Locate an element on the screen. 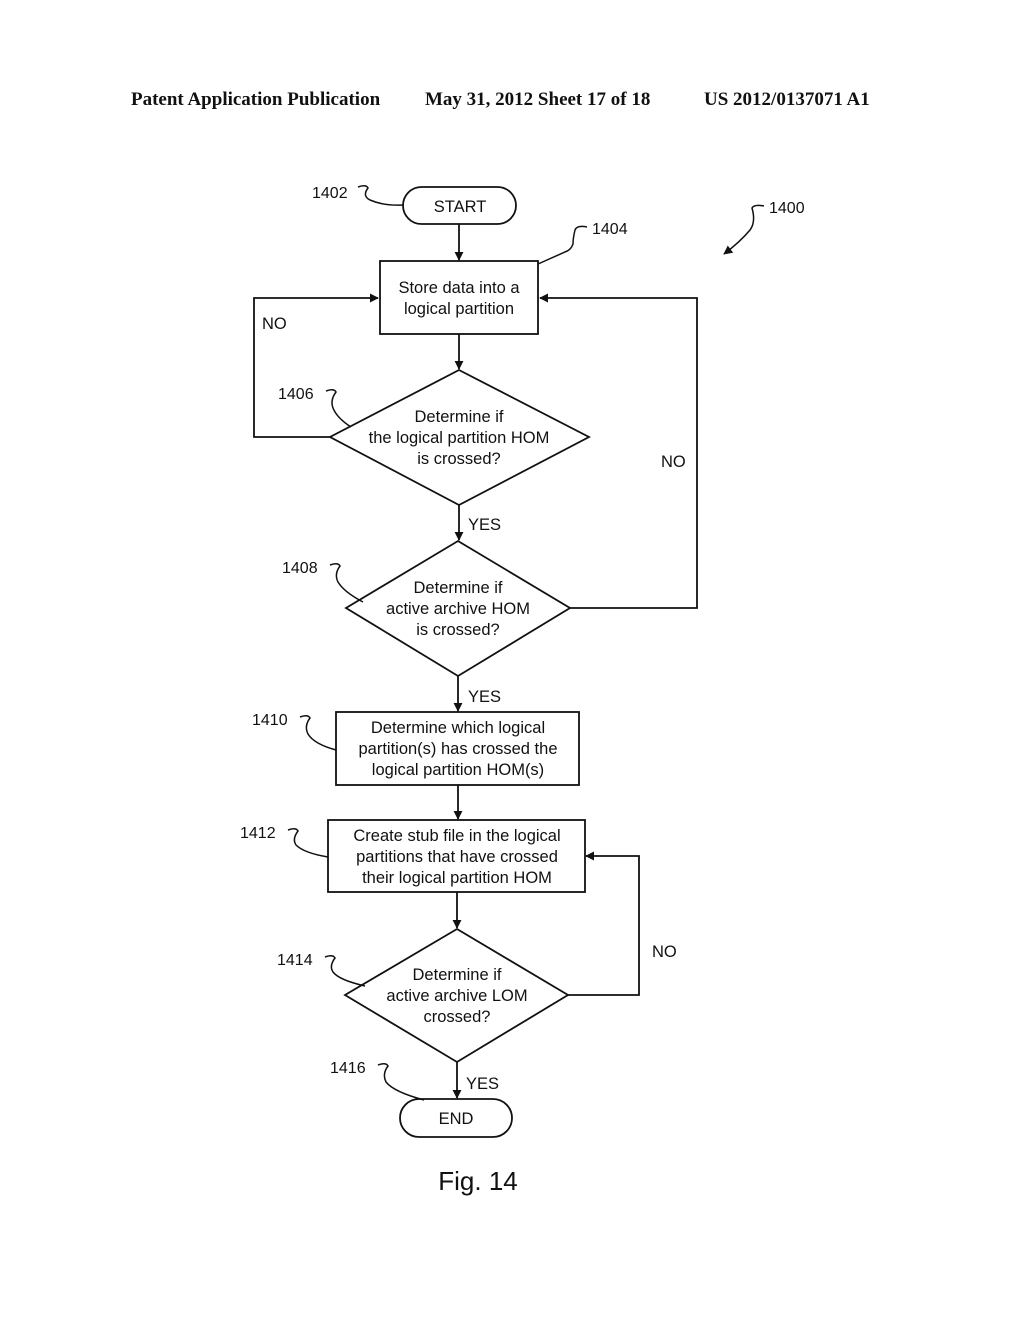 The height and width of the screenshot is (1320, 1024). node-check-lp-line: Determine if is located at coordinates (459, 417).